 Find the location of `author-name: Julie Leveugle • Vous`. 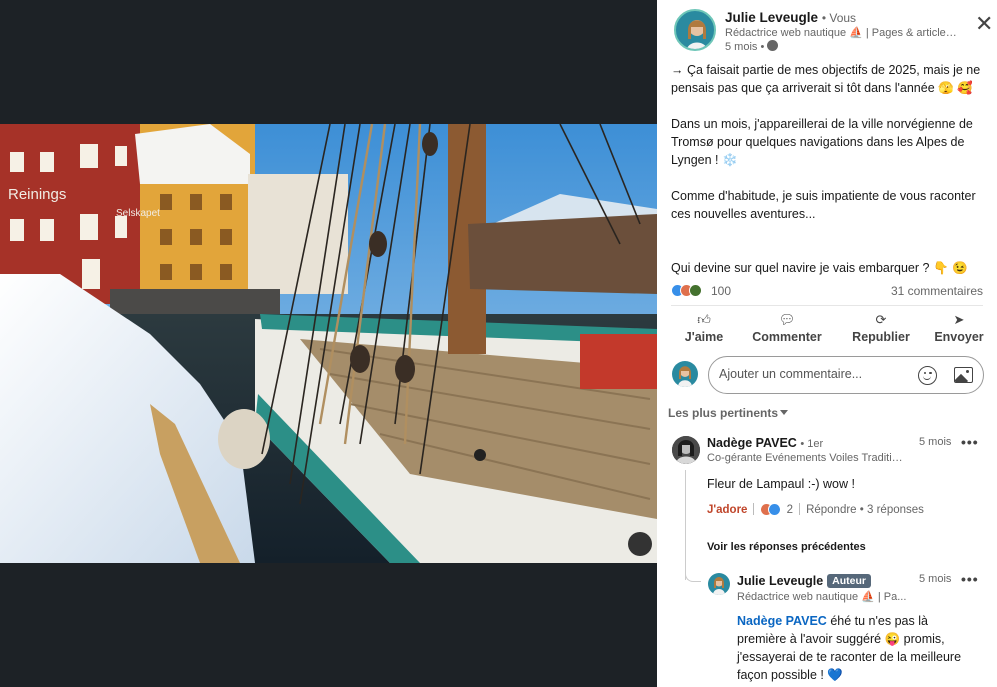

author-name: Julie Leveugle • Vous is located at coordinates (790, 17).